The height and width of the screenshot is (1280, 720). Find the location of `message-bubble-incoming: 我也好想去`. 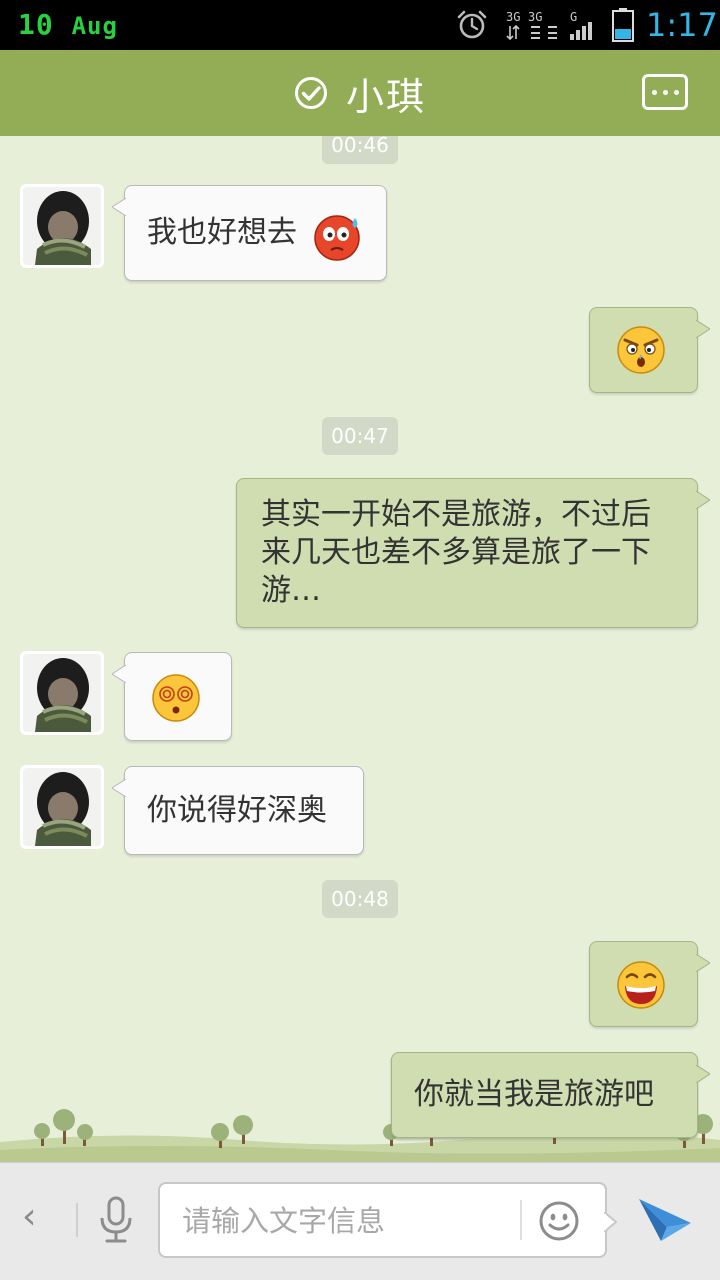

message-bubble-incoming: 我也好想去 is located at coordinates (249, 233).